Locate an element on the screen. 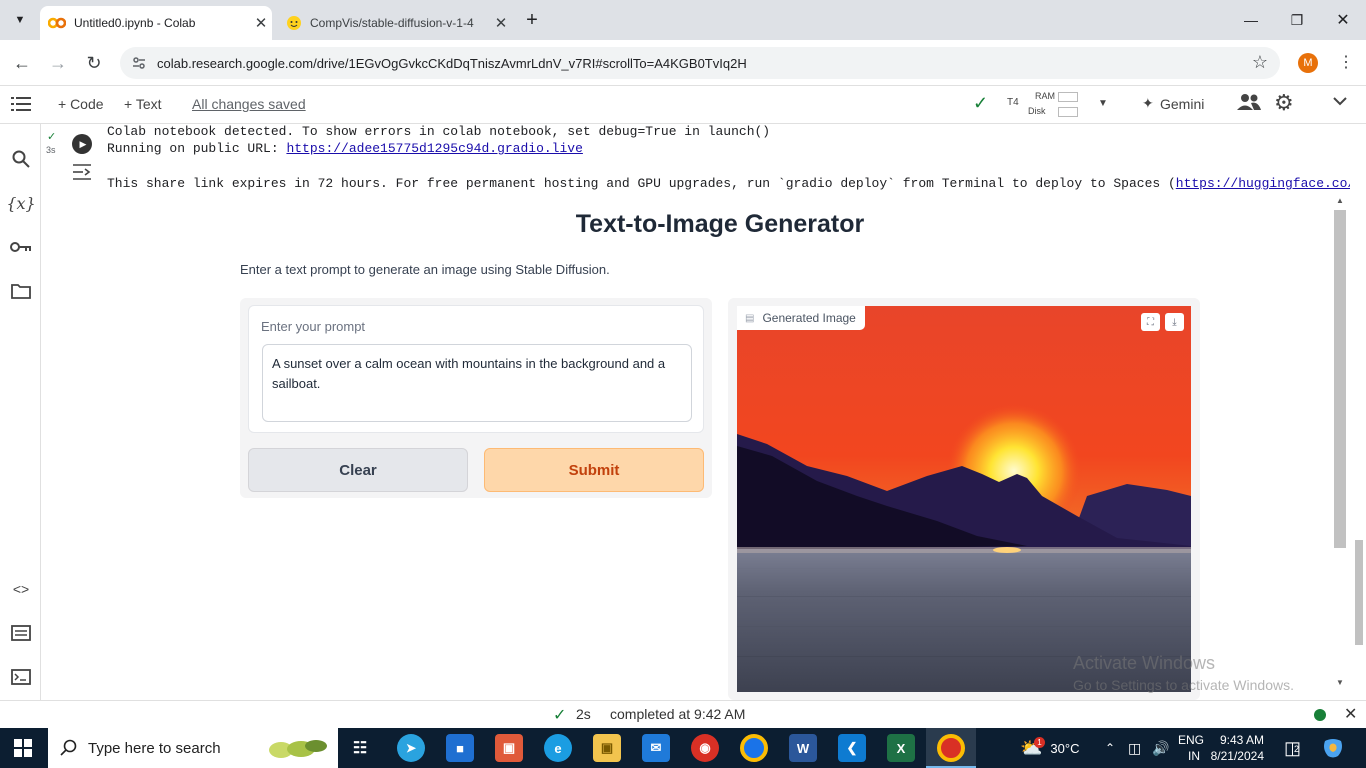  spaces-link: https://huggingface.co/sp is located at coordinates (1263, 183).